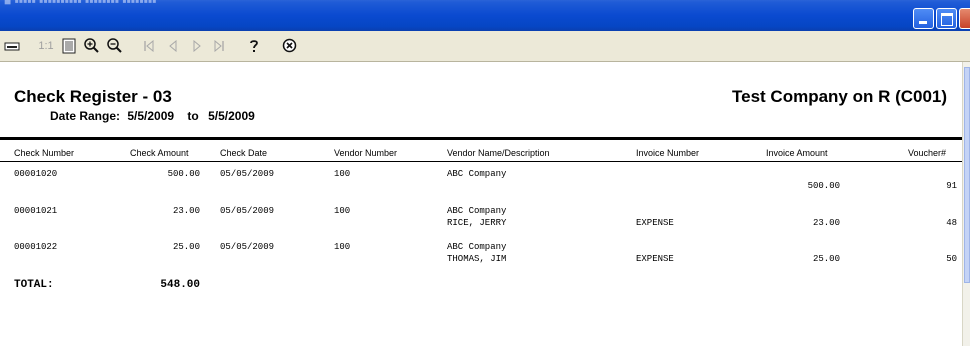 The height and width of the screenshot is (346, 970). I want to click on check-number: 00001022, so click(36, 247).